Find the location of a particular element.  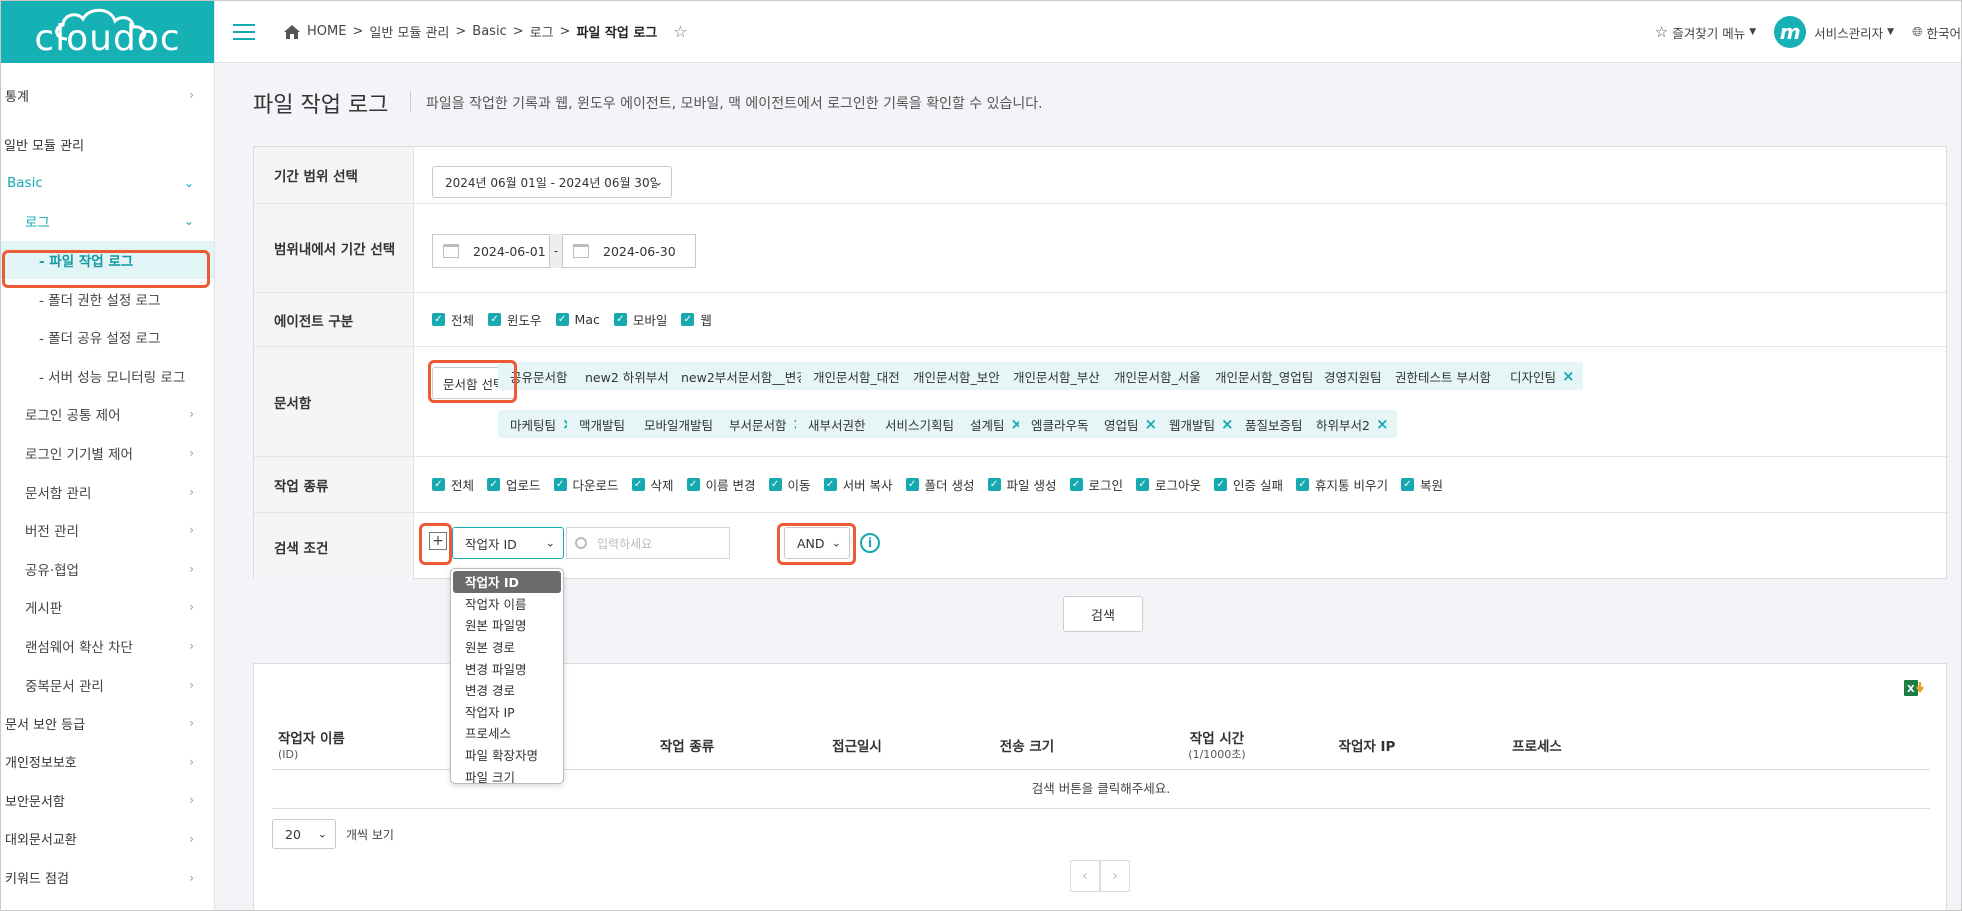

search-field-select: 작업자 ID ⌄ is located at coordinates (508, 543).